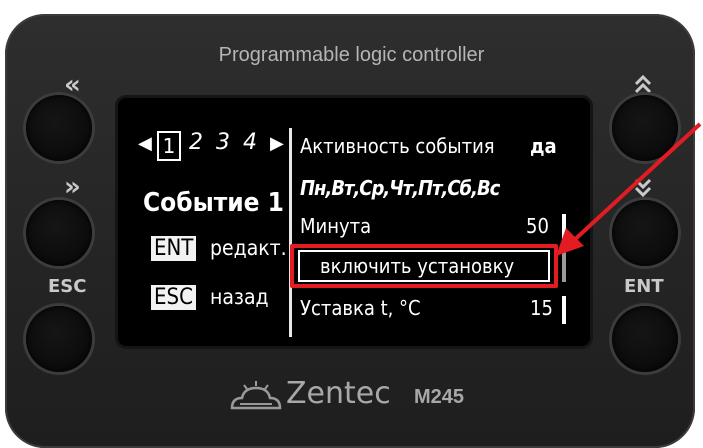 This screenshot has height=448, width=703. Describe the element at coordinates (59, 233) in the screenshot. I see `scroll-right-button` at that location.